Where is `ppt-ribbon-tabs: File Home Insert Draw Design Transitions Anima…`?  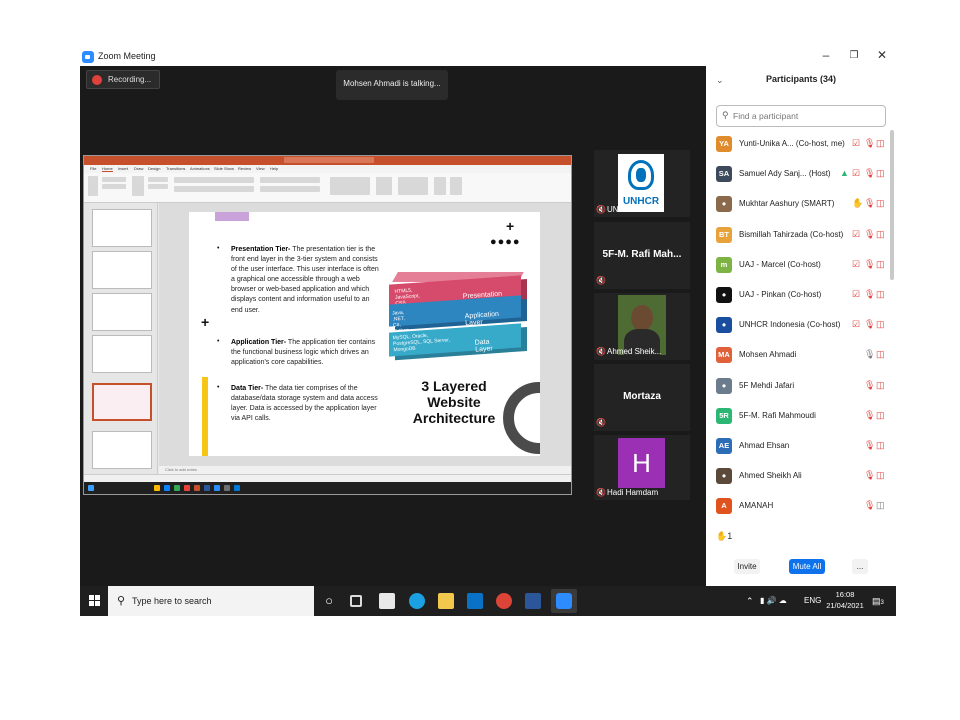 ppt-ribbon-tabs: File Home Insert Draw Design Transitions Anima… is located at coordinates (327, 169).